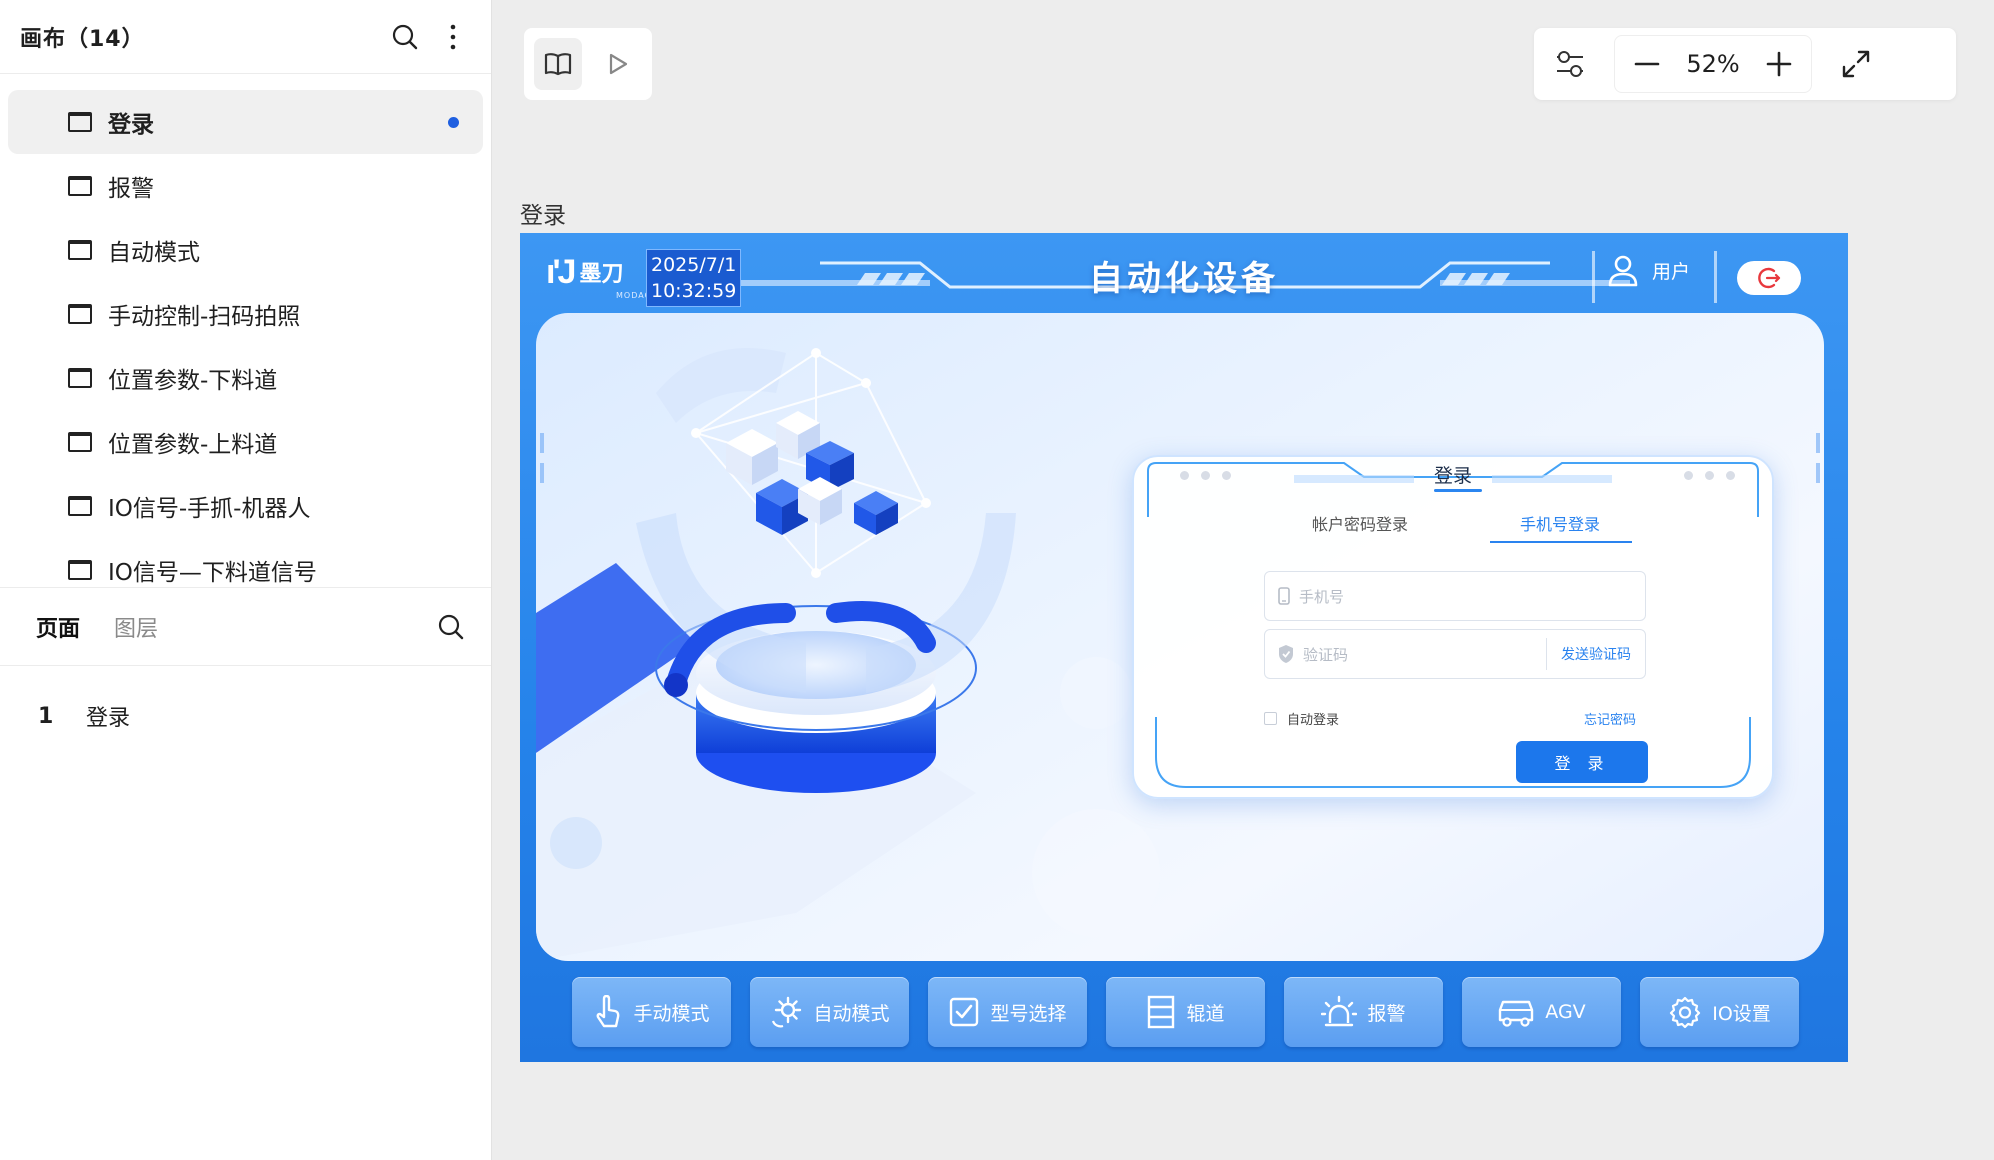 The width and height of the screenshot is (1994, 1160). I want to click on phone-icon, so click(1284, 596).